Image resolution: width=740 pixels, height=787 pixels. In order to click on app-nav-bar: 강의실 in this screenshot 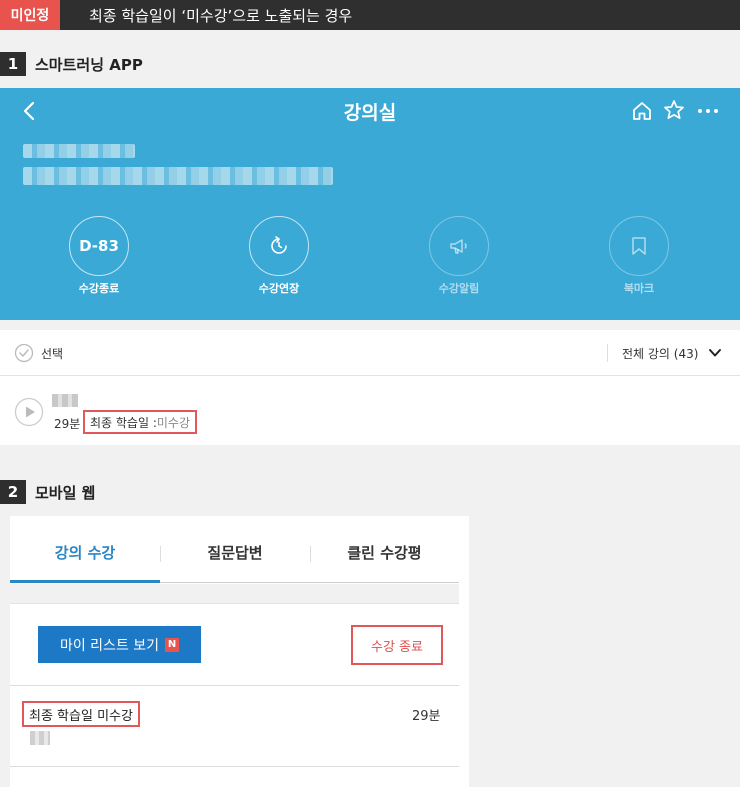, I will do `click(370, 111)`.